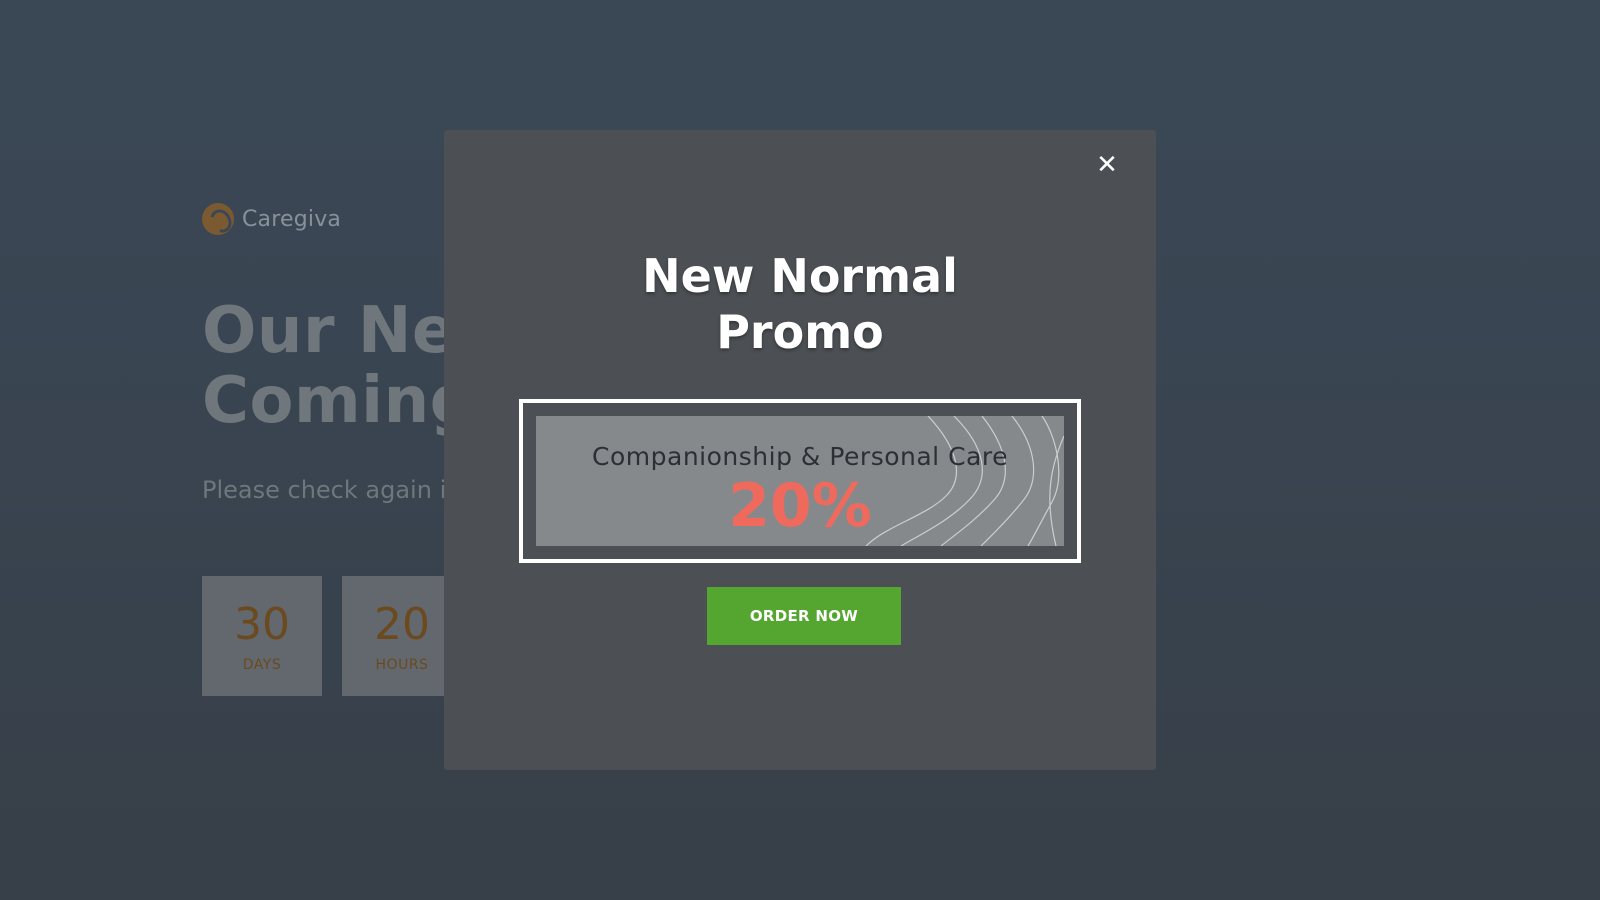 Image resolution: width=1600 pixels, height=900 pixels. What do you see at coordinates (800, 506) in the screenshot?
I see `promo-discount: 20%` at bounding box center [800, 506].